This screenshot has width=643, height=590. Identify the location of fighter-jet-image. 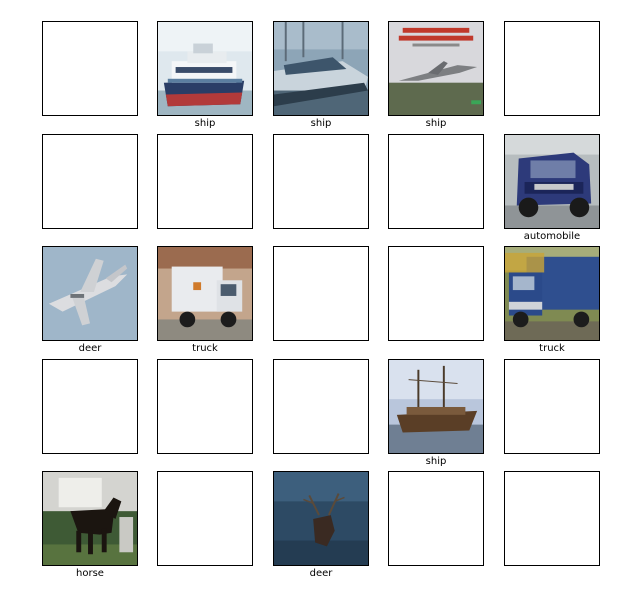
(90, 293).